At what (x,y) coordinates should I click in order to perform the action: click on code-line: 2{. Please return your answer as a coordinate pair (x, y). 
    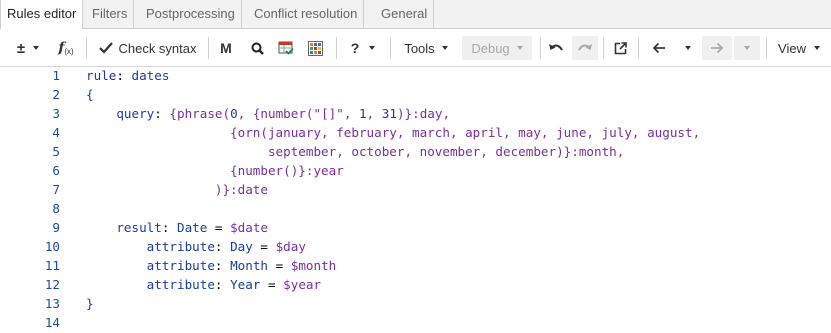
    Looking at the image, I should click on (415, 94).